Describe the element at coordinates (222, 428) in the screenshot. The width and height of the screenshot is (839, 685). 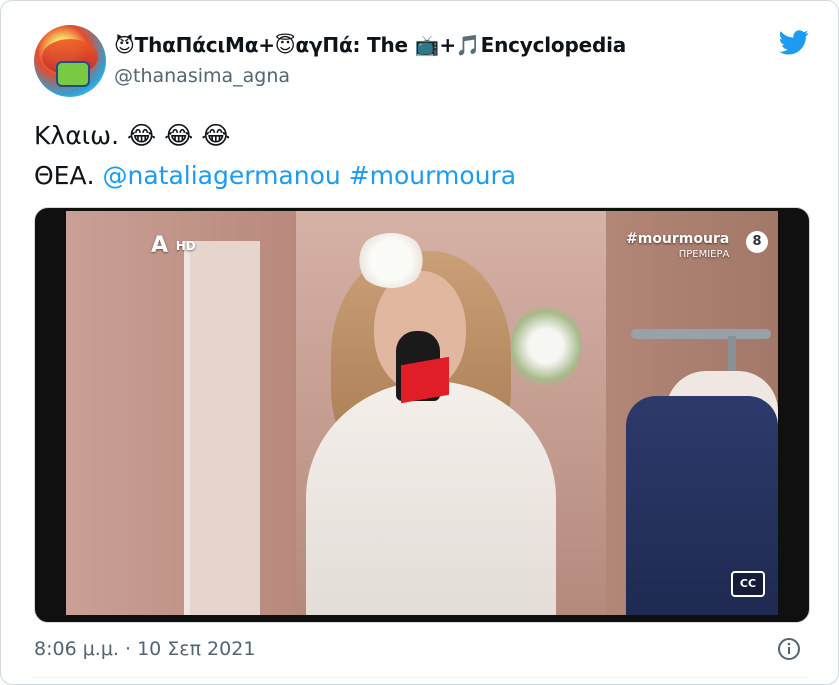
I see `scene-door` at that location.